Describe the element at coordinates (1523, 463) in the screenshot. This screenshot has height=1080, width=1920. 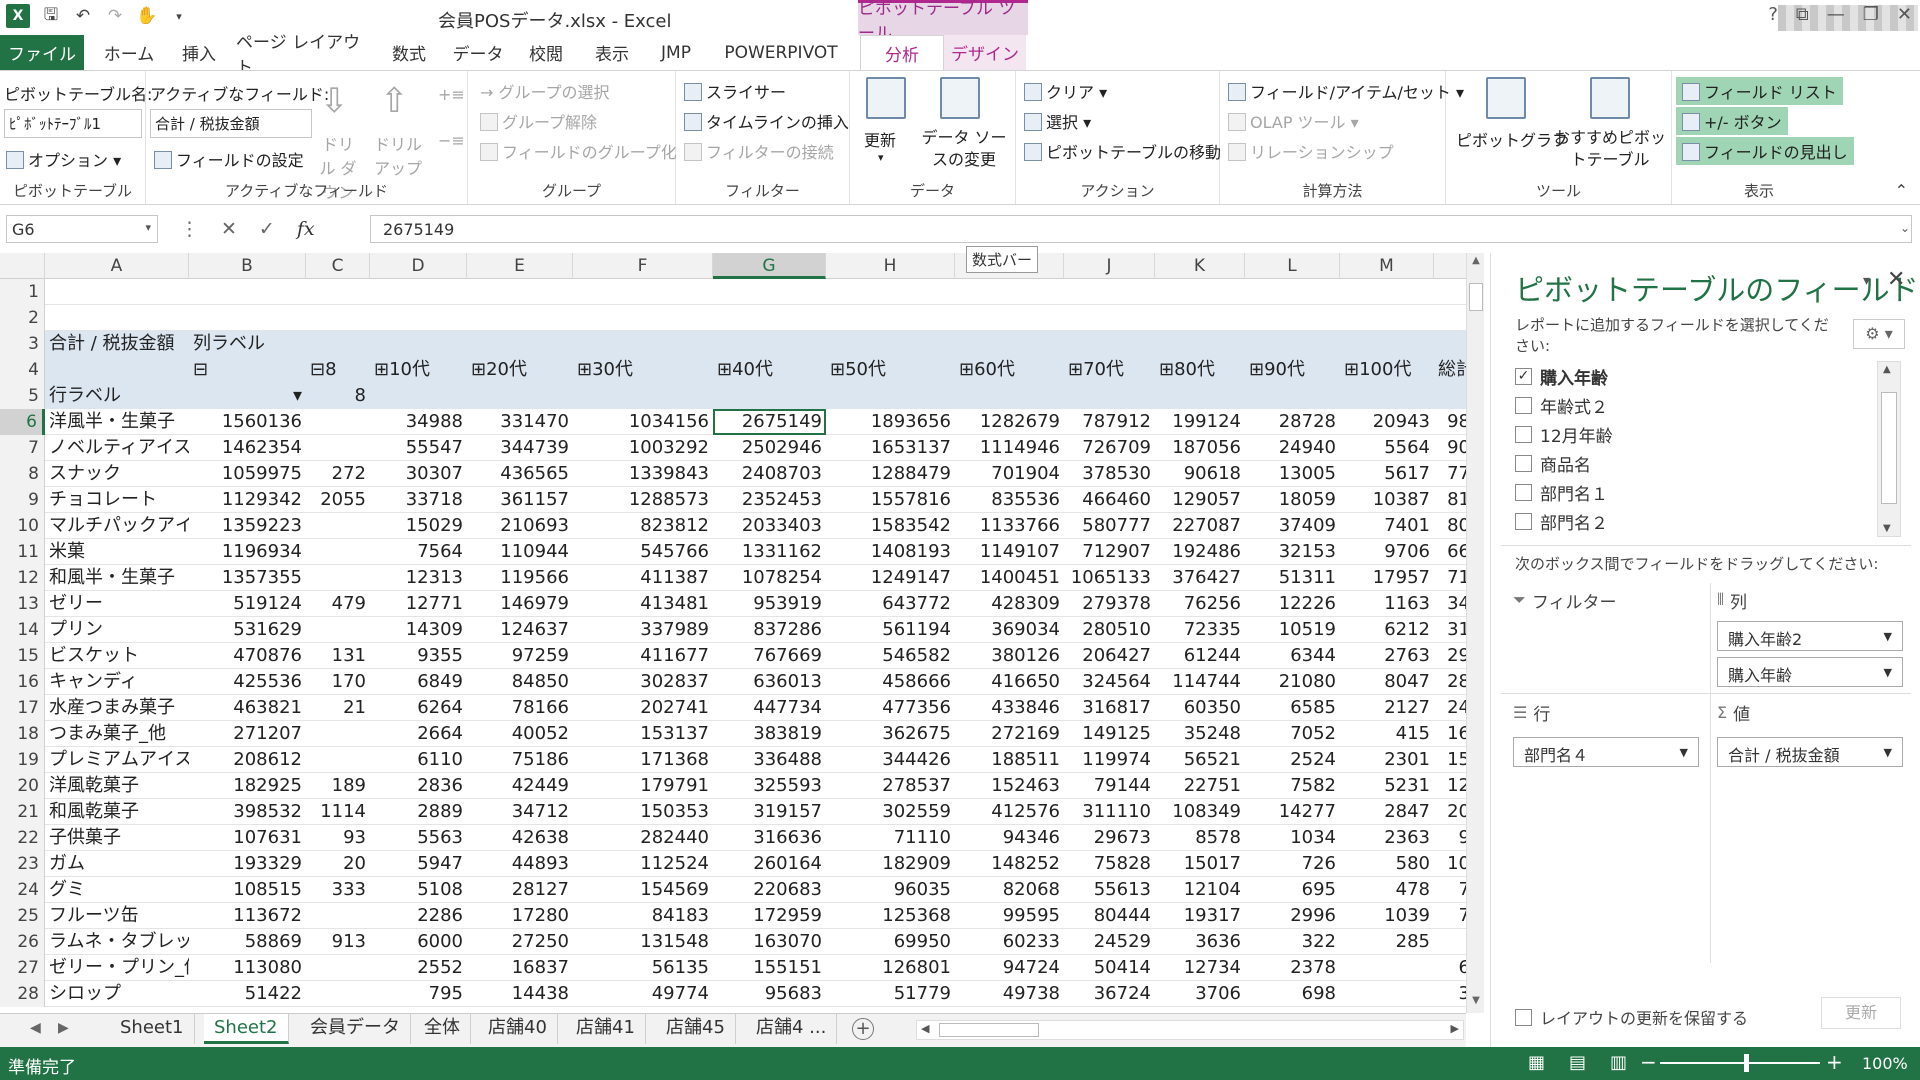
I see `field-checkbox` at that location.